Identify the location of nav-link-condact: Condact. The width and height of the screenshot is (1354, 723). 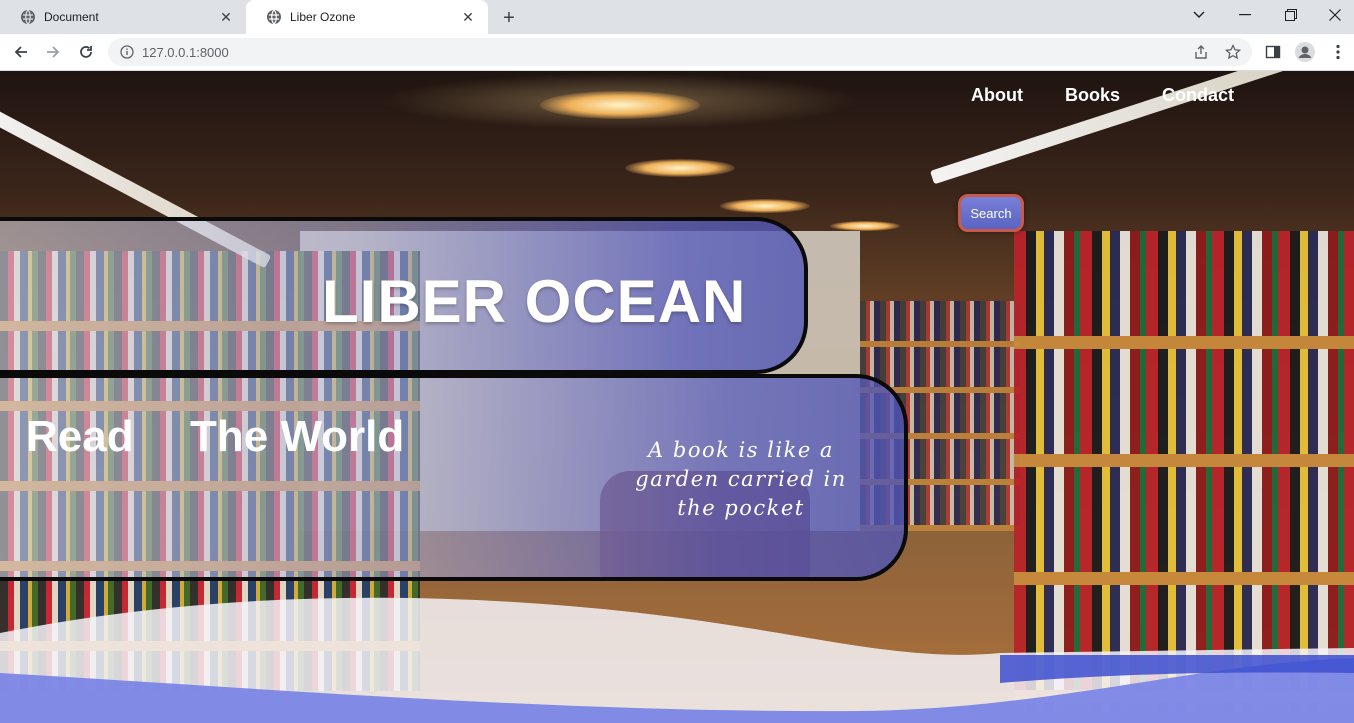
(1198, 95).